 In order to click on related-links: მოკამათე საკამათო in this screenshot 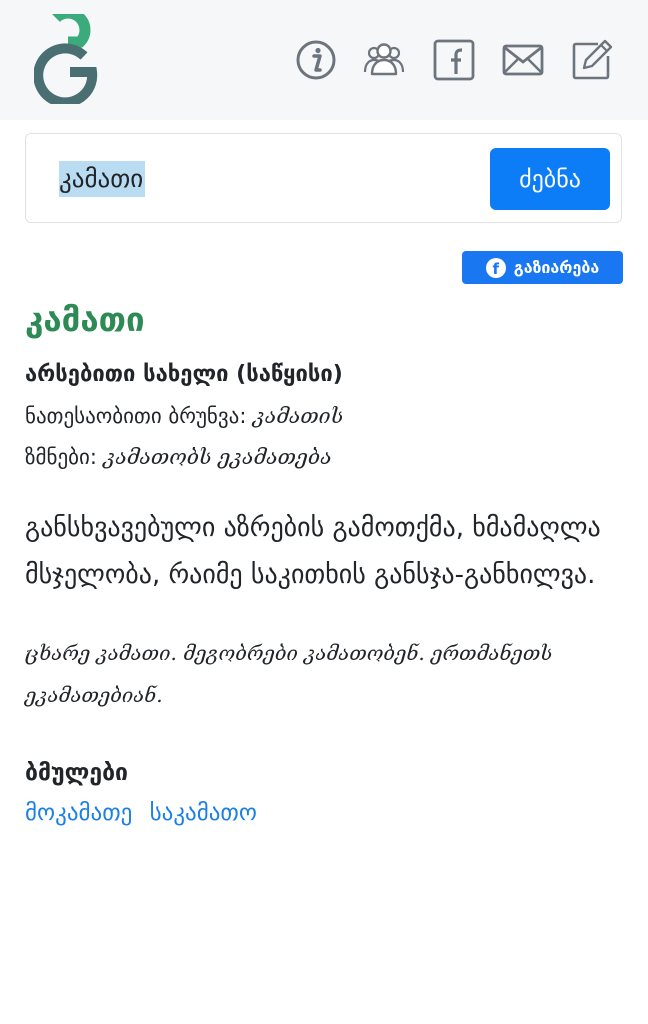, I will do `click(146, 813)`.